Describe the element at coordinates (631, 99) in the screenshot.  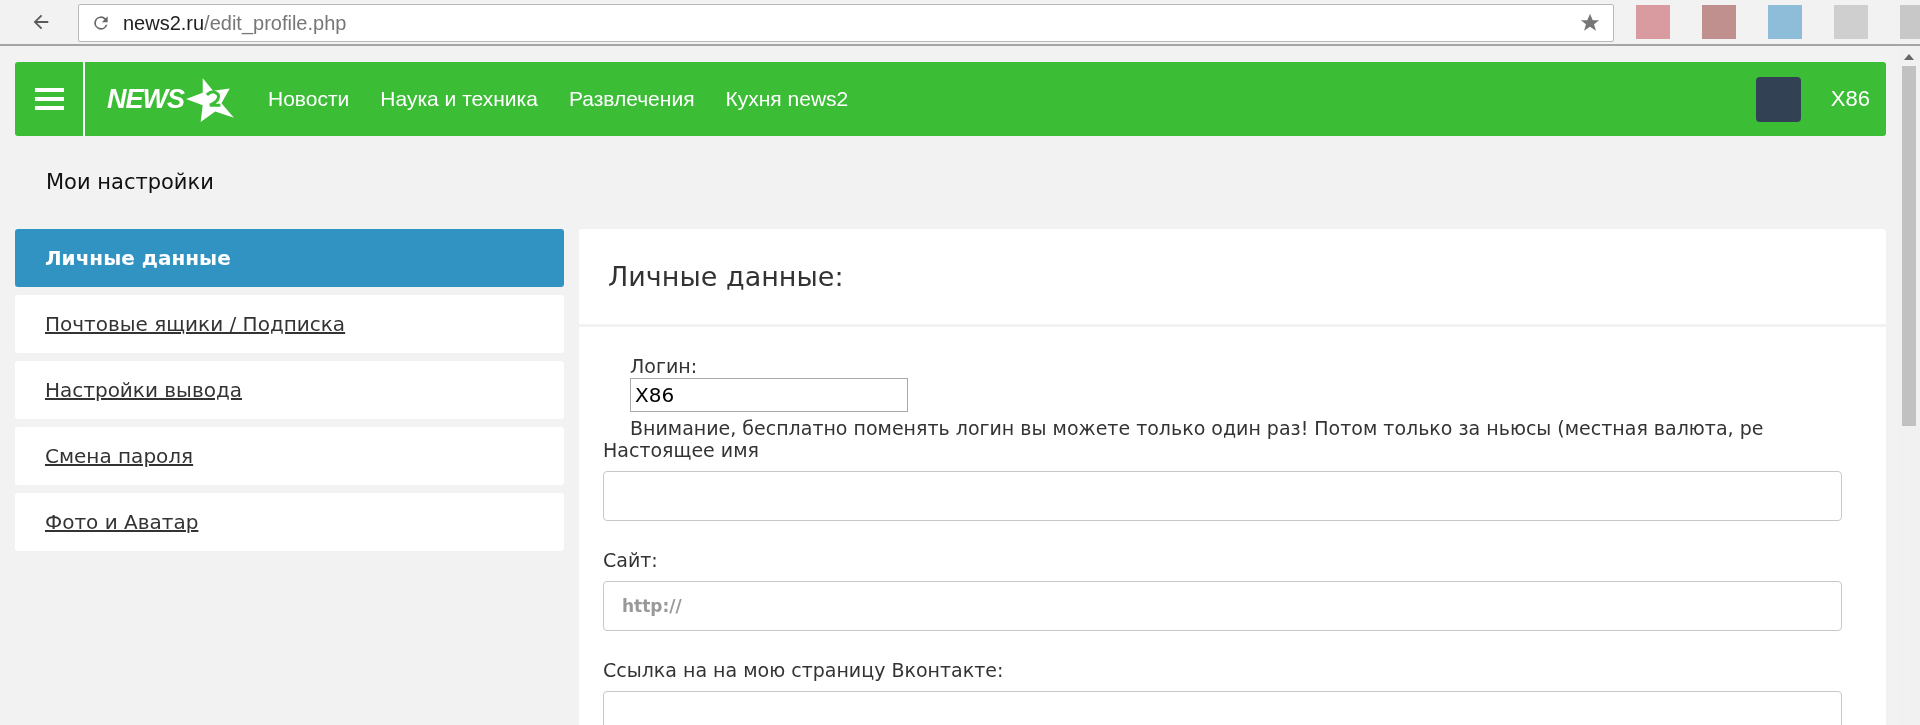
I see `nav-link: Развлечения` at that location.